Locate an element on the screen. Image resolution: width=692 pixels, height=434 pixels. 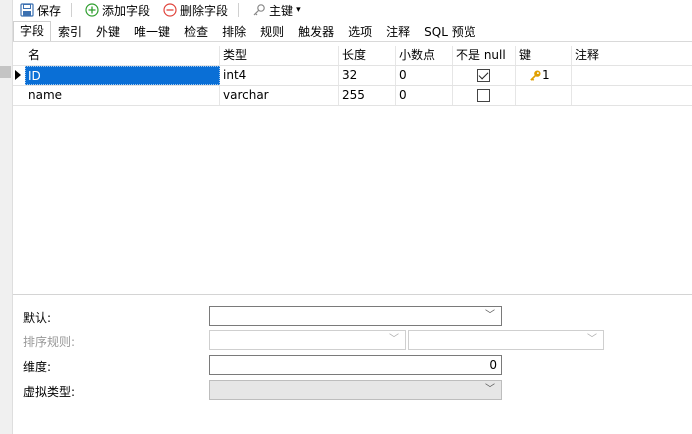
tab-bar: 字段 索引 外键 唯一键 检查 排除 规则 触发器 选项 注释 SQL 预览 is located at coordinates (352, 31).